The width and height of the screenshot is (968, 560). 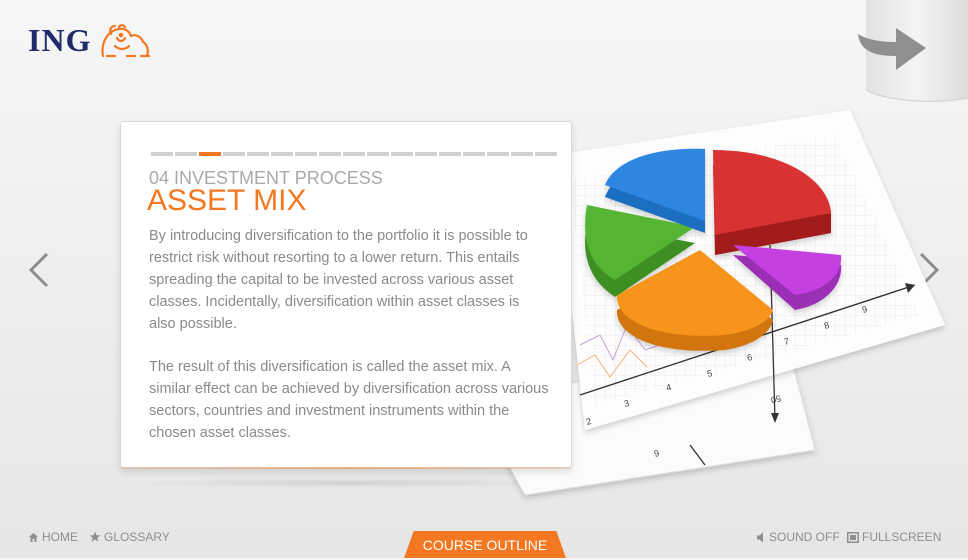 I want to click on star-icon, so click(x=95, y=536).